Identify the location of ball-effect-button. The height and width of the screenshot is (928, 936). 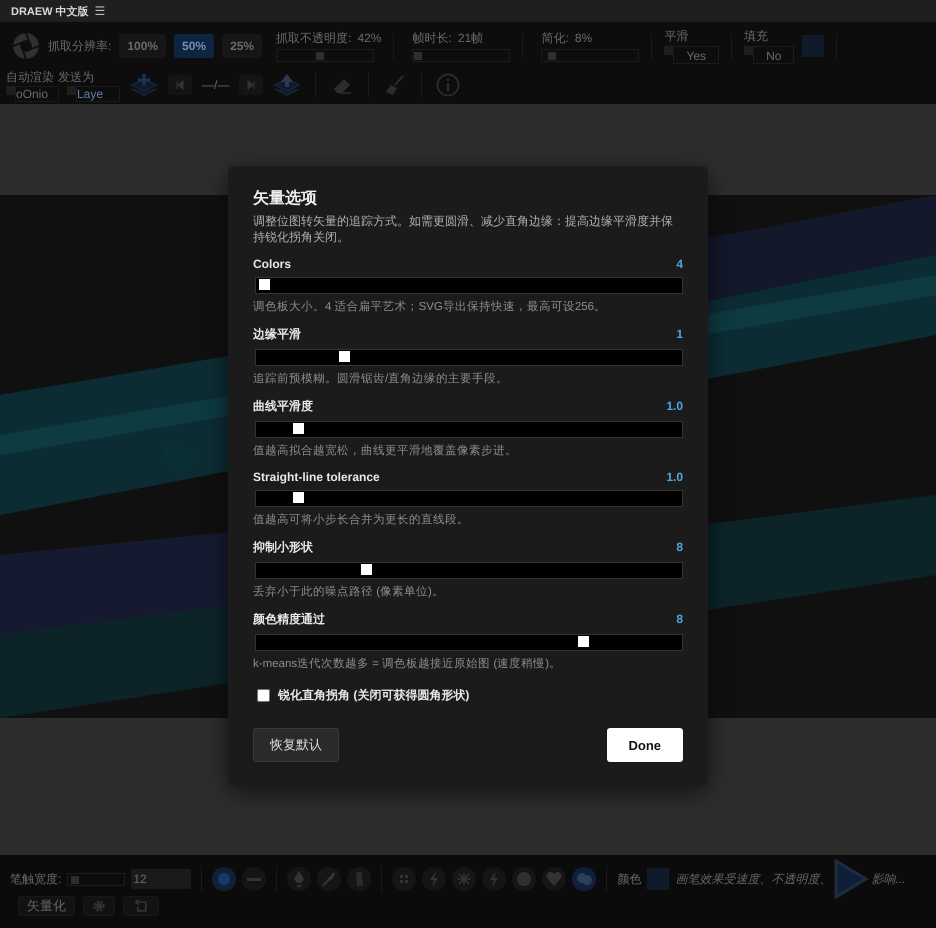
(524, 879).